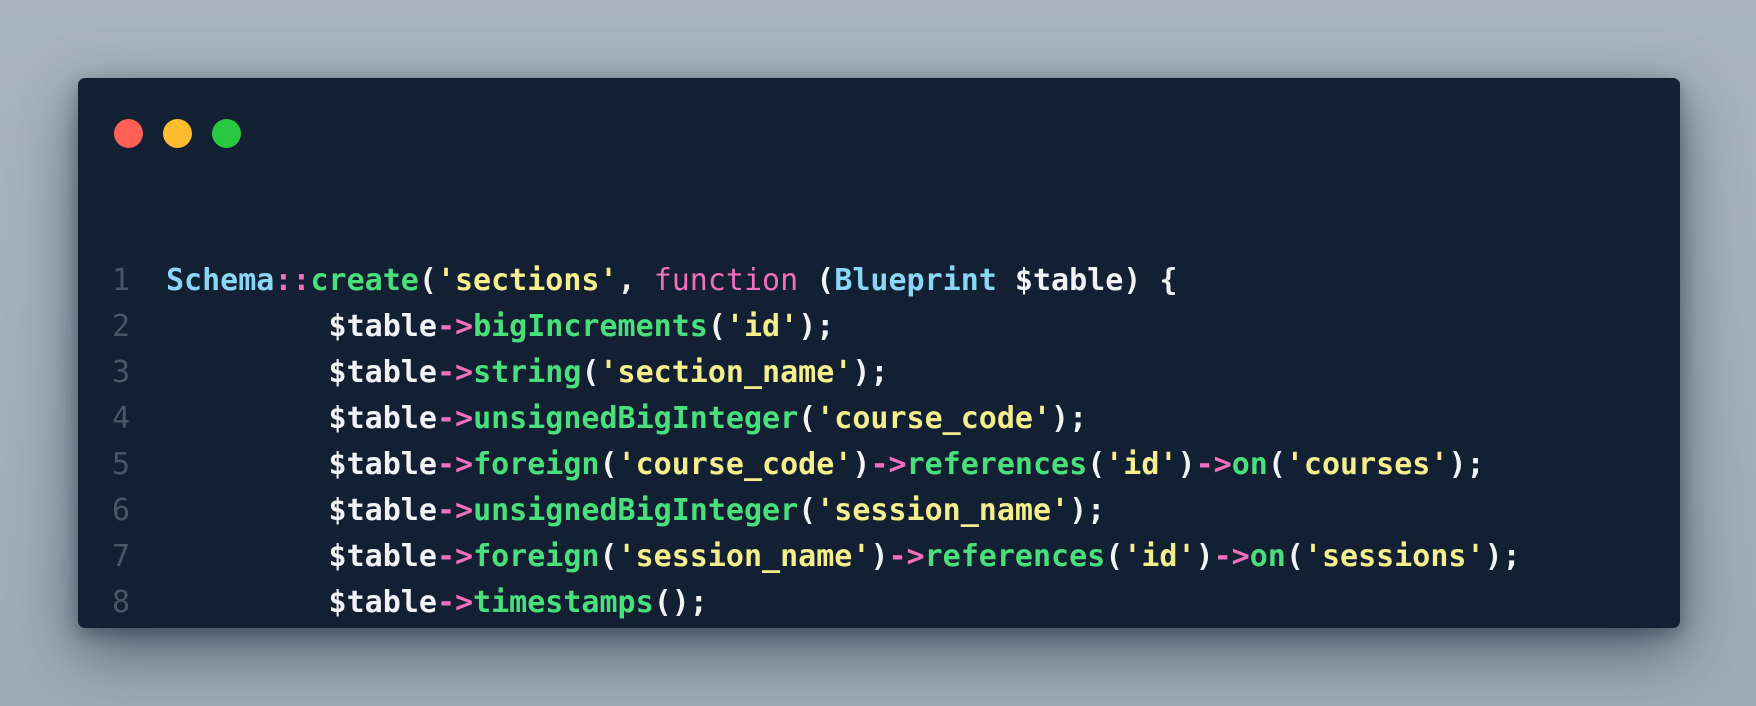 The width and height of the screenshot is (1756, 706). I want to click on string-token: 'courses', so click(1367, 464).